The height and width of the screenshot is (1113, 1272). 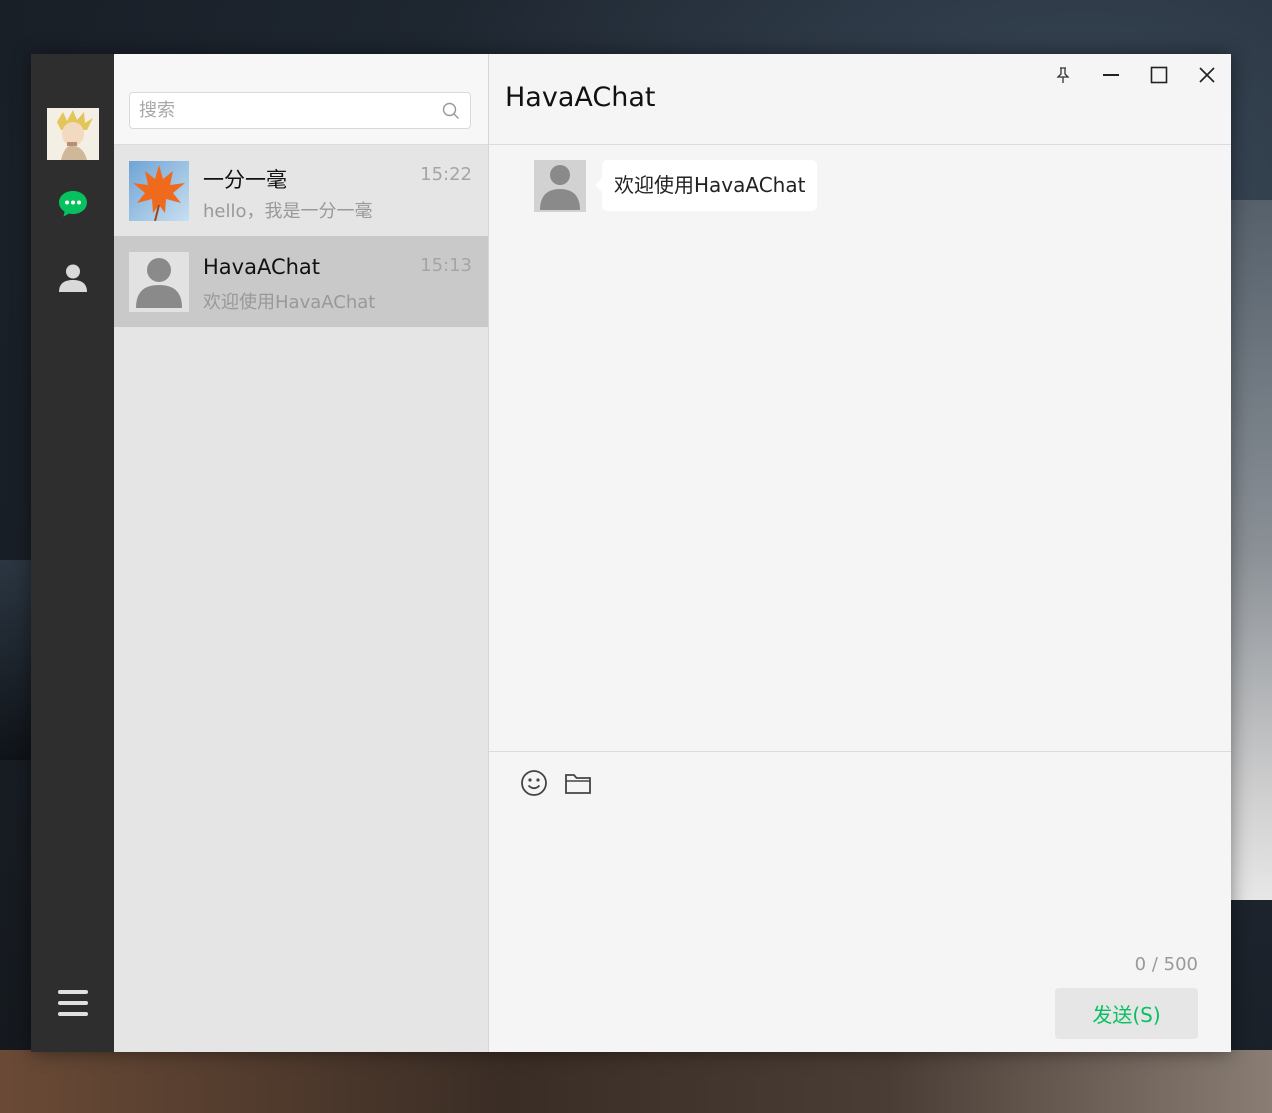 What do you see at coordinates (1207, 75) in the screenshot?
I see `close-icon` at bounding box center [1207, 75].